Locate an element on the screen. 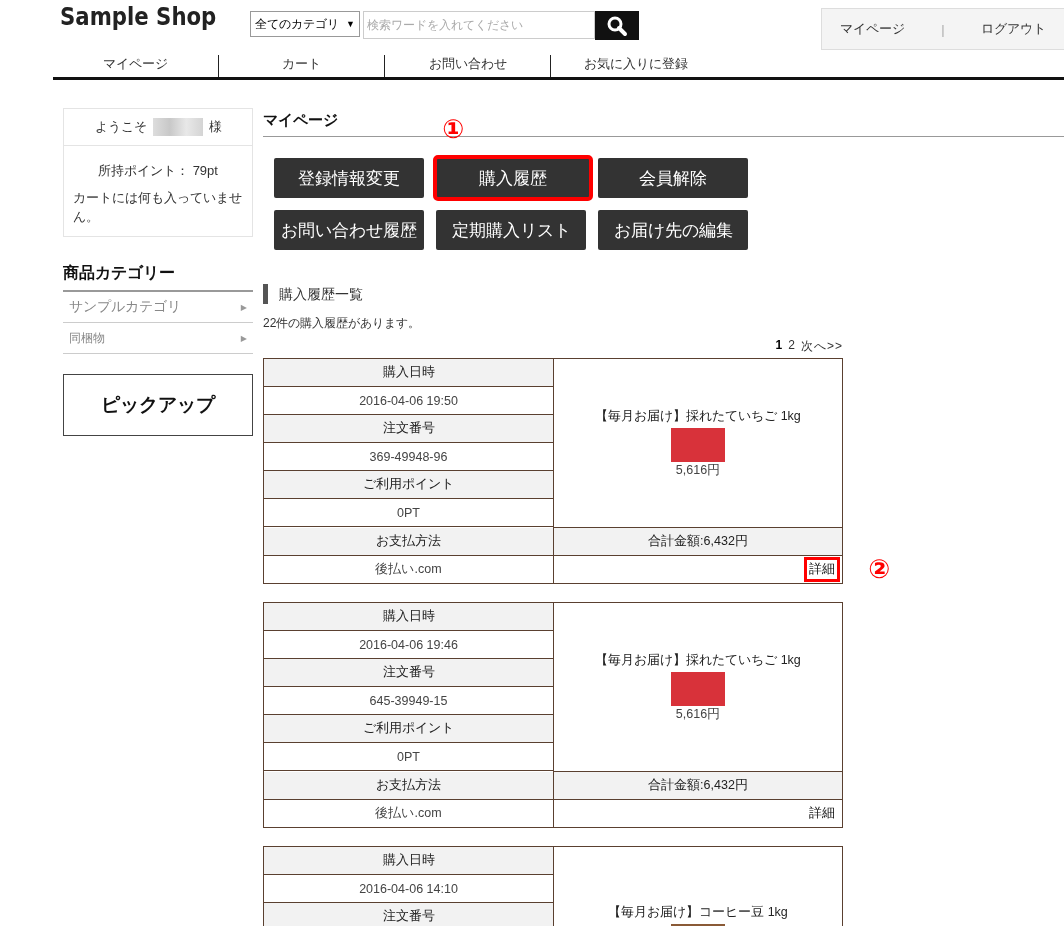 This screenshot has width=1064, height=926. section-heading: 購入履歴一覧 is located at coordinates (663, 294).